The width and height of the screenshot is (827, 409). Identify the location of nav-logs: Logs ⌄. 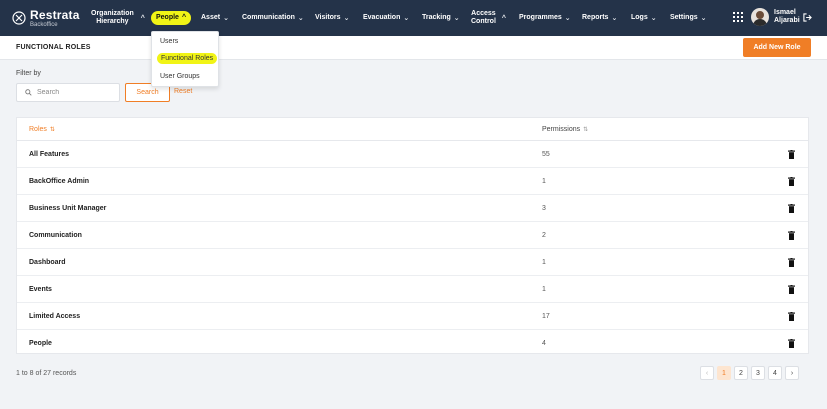
(644, 18).